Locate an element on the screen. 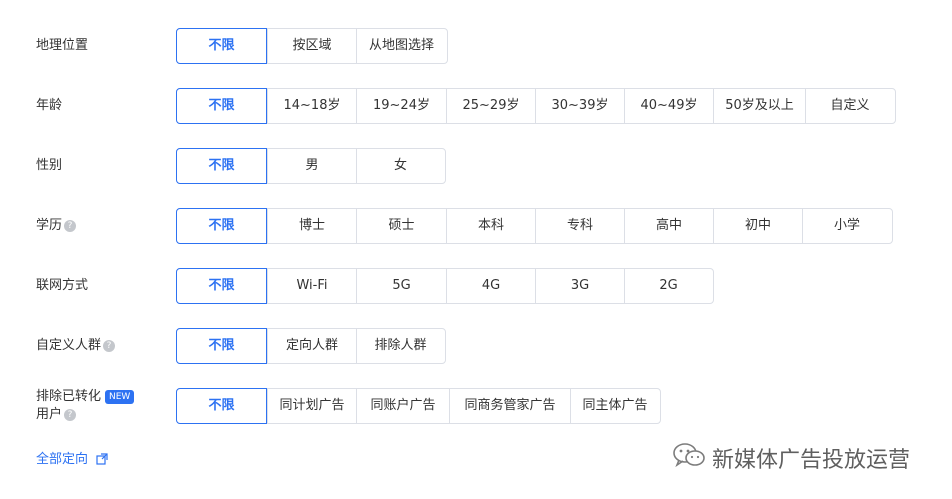  exclude-converted-options: 不限 同计划广告 同账户广告 同商务管家广告 同主体广告 is located at coordinates (418, 406).